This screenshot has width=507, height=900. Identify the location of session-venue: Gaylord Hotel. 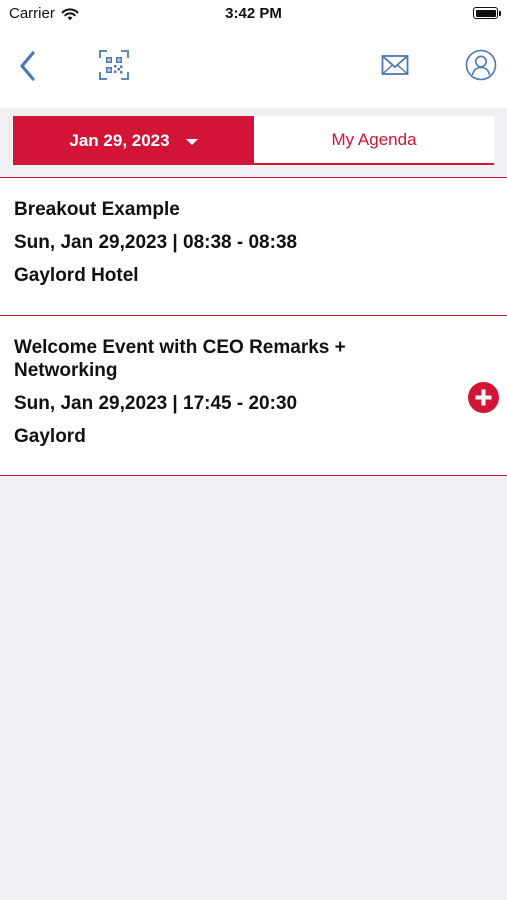
(76, 275).